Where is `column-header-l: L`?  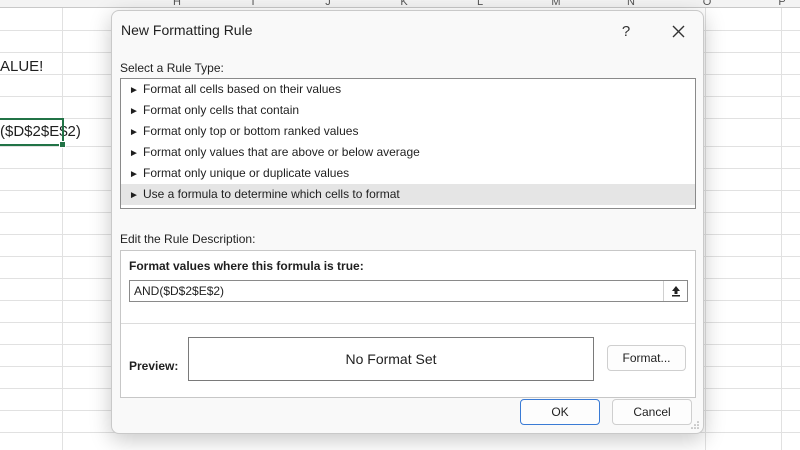 column-header-l: L is located at coordinates (480, 4).